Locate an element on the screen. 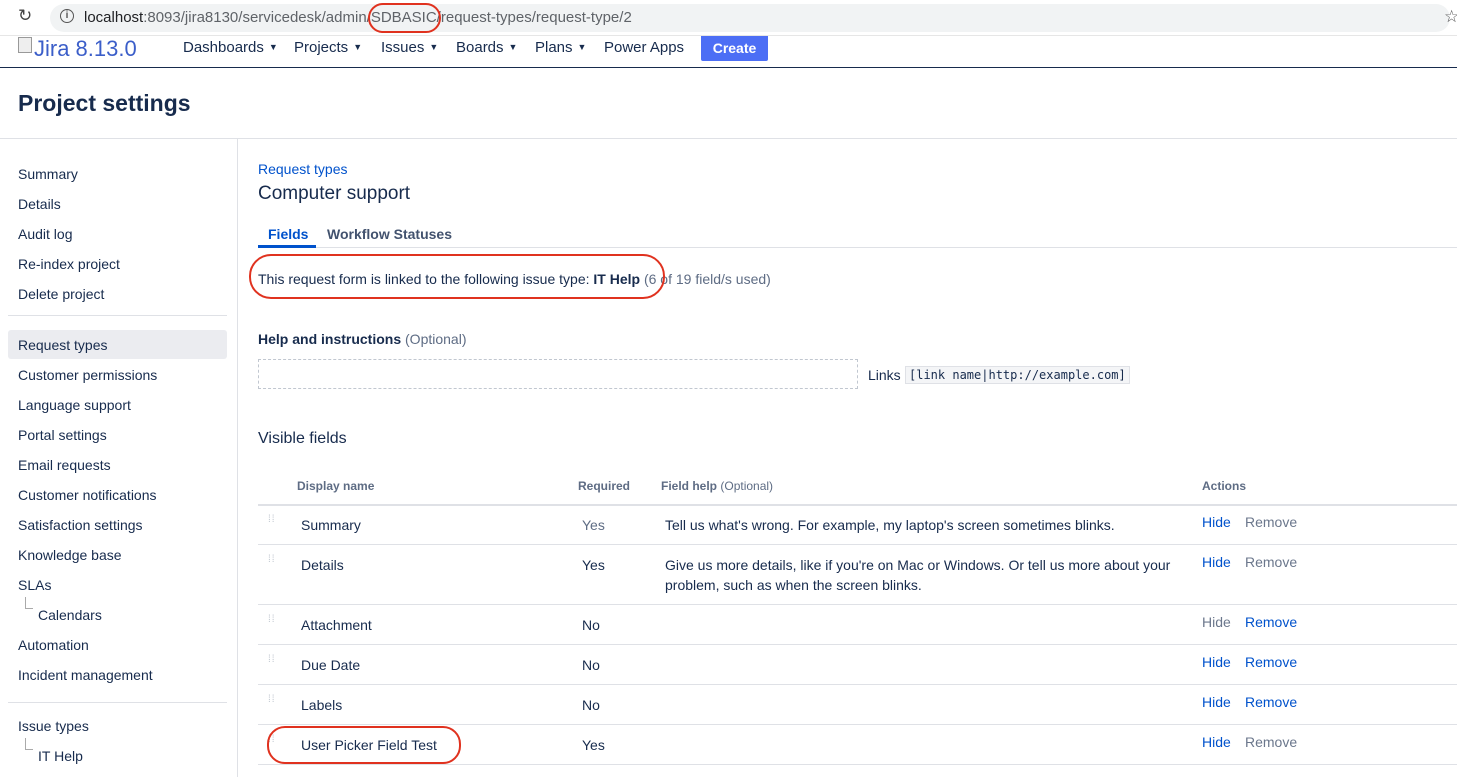  tab-workflow-statuses: Workflow Statuses is located at coordinates (389, 234).